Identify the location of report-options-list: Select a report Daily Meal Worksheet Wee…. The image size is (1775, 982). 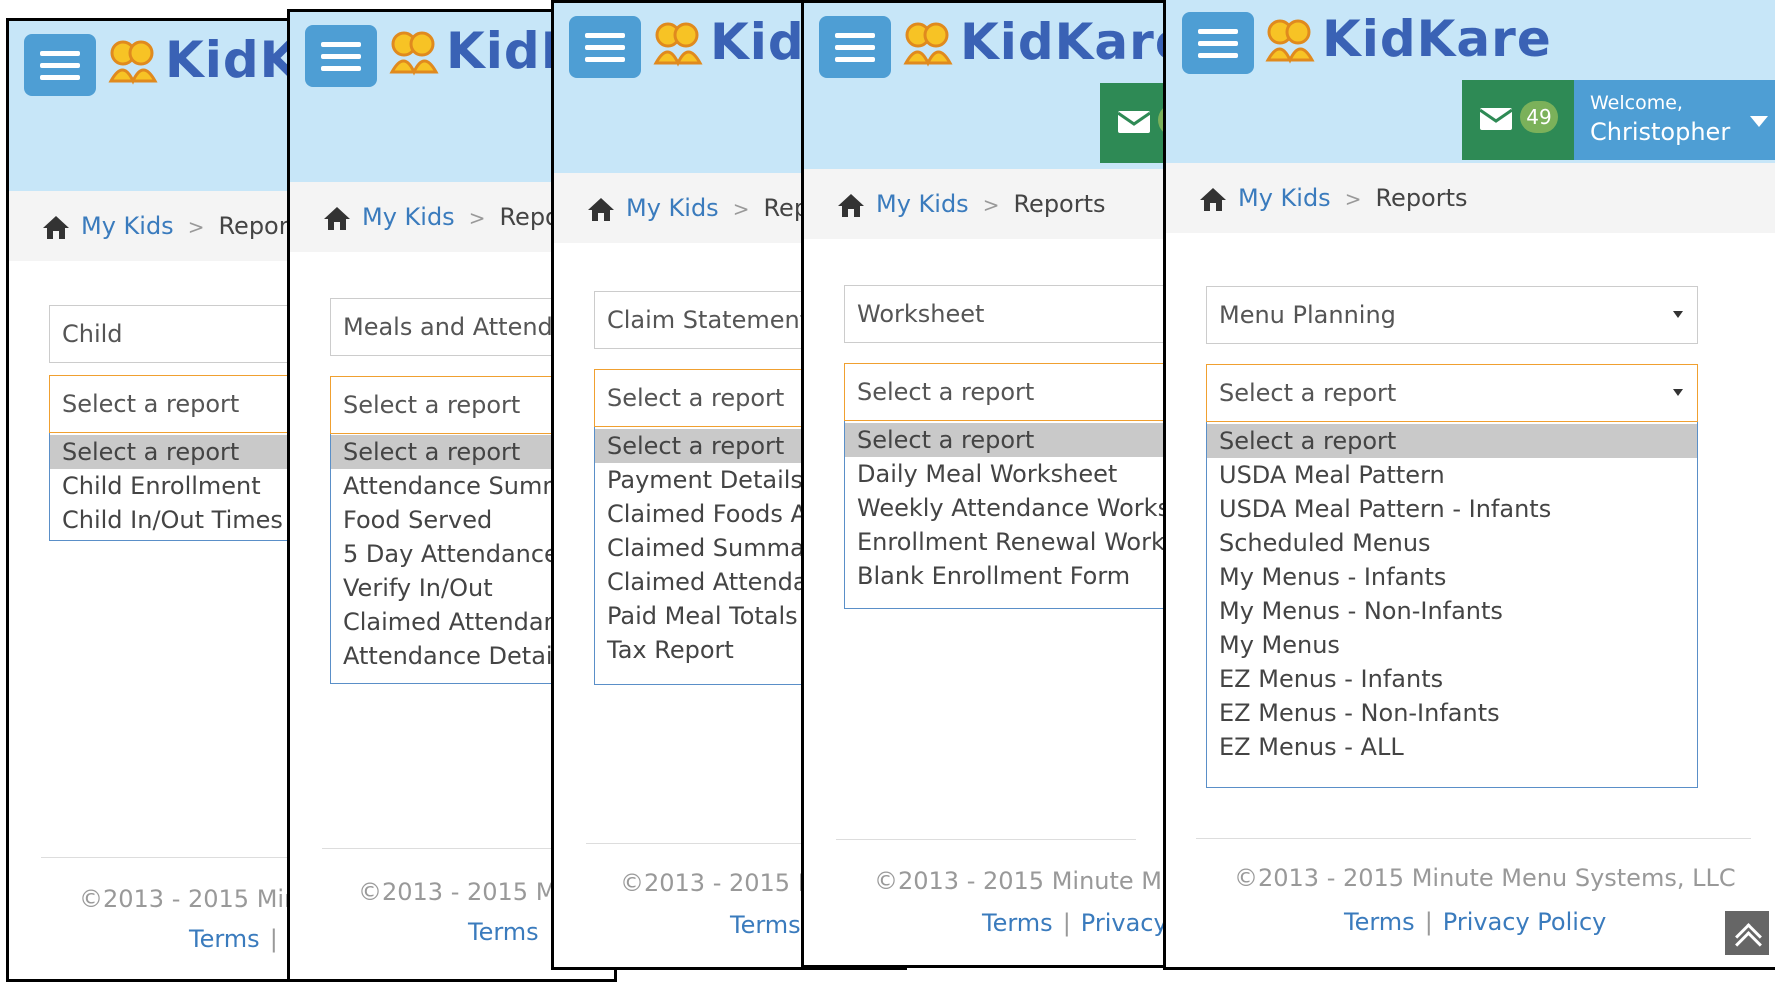
(1006, 515).